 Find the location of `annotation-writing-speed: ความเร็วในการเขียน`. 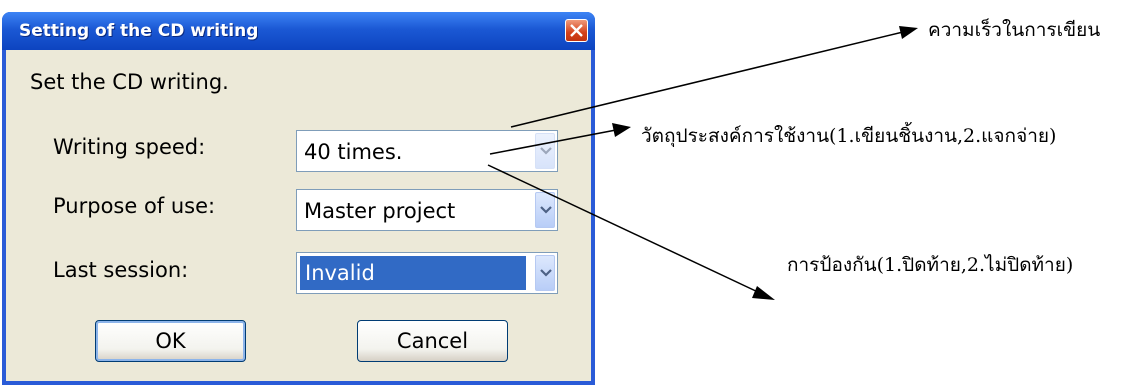

annotation-writing-speed: ความเร็วในการเขียน is located at coordinates (1014, 30).